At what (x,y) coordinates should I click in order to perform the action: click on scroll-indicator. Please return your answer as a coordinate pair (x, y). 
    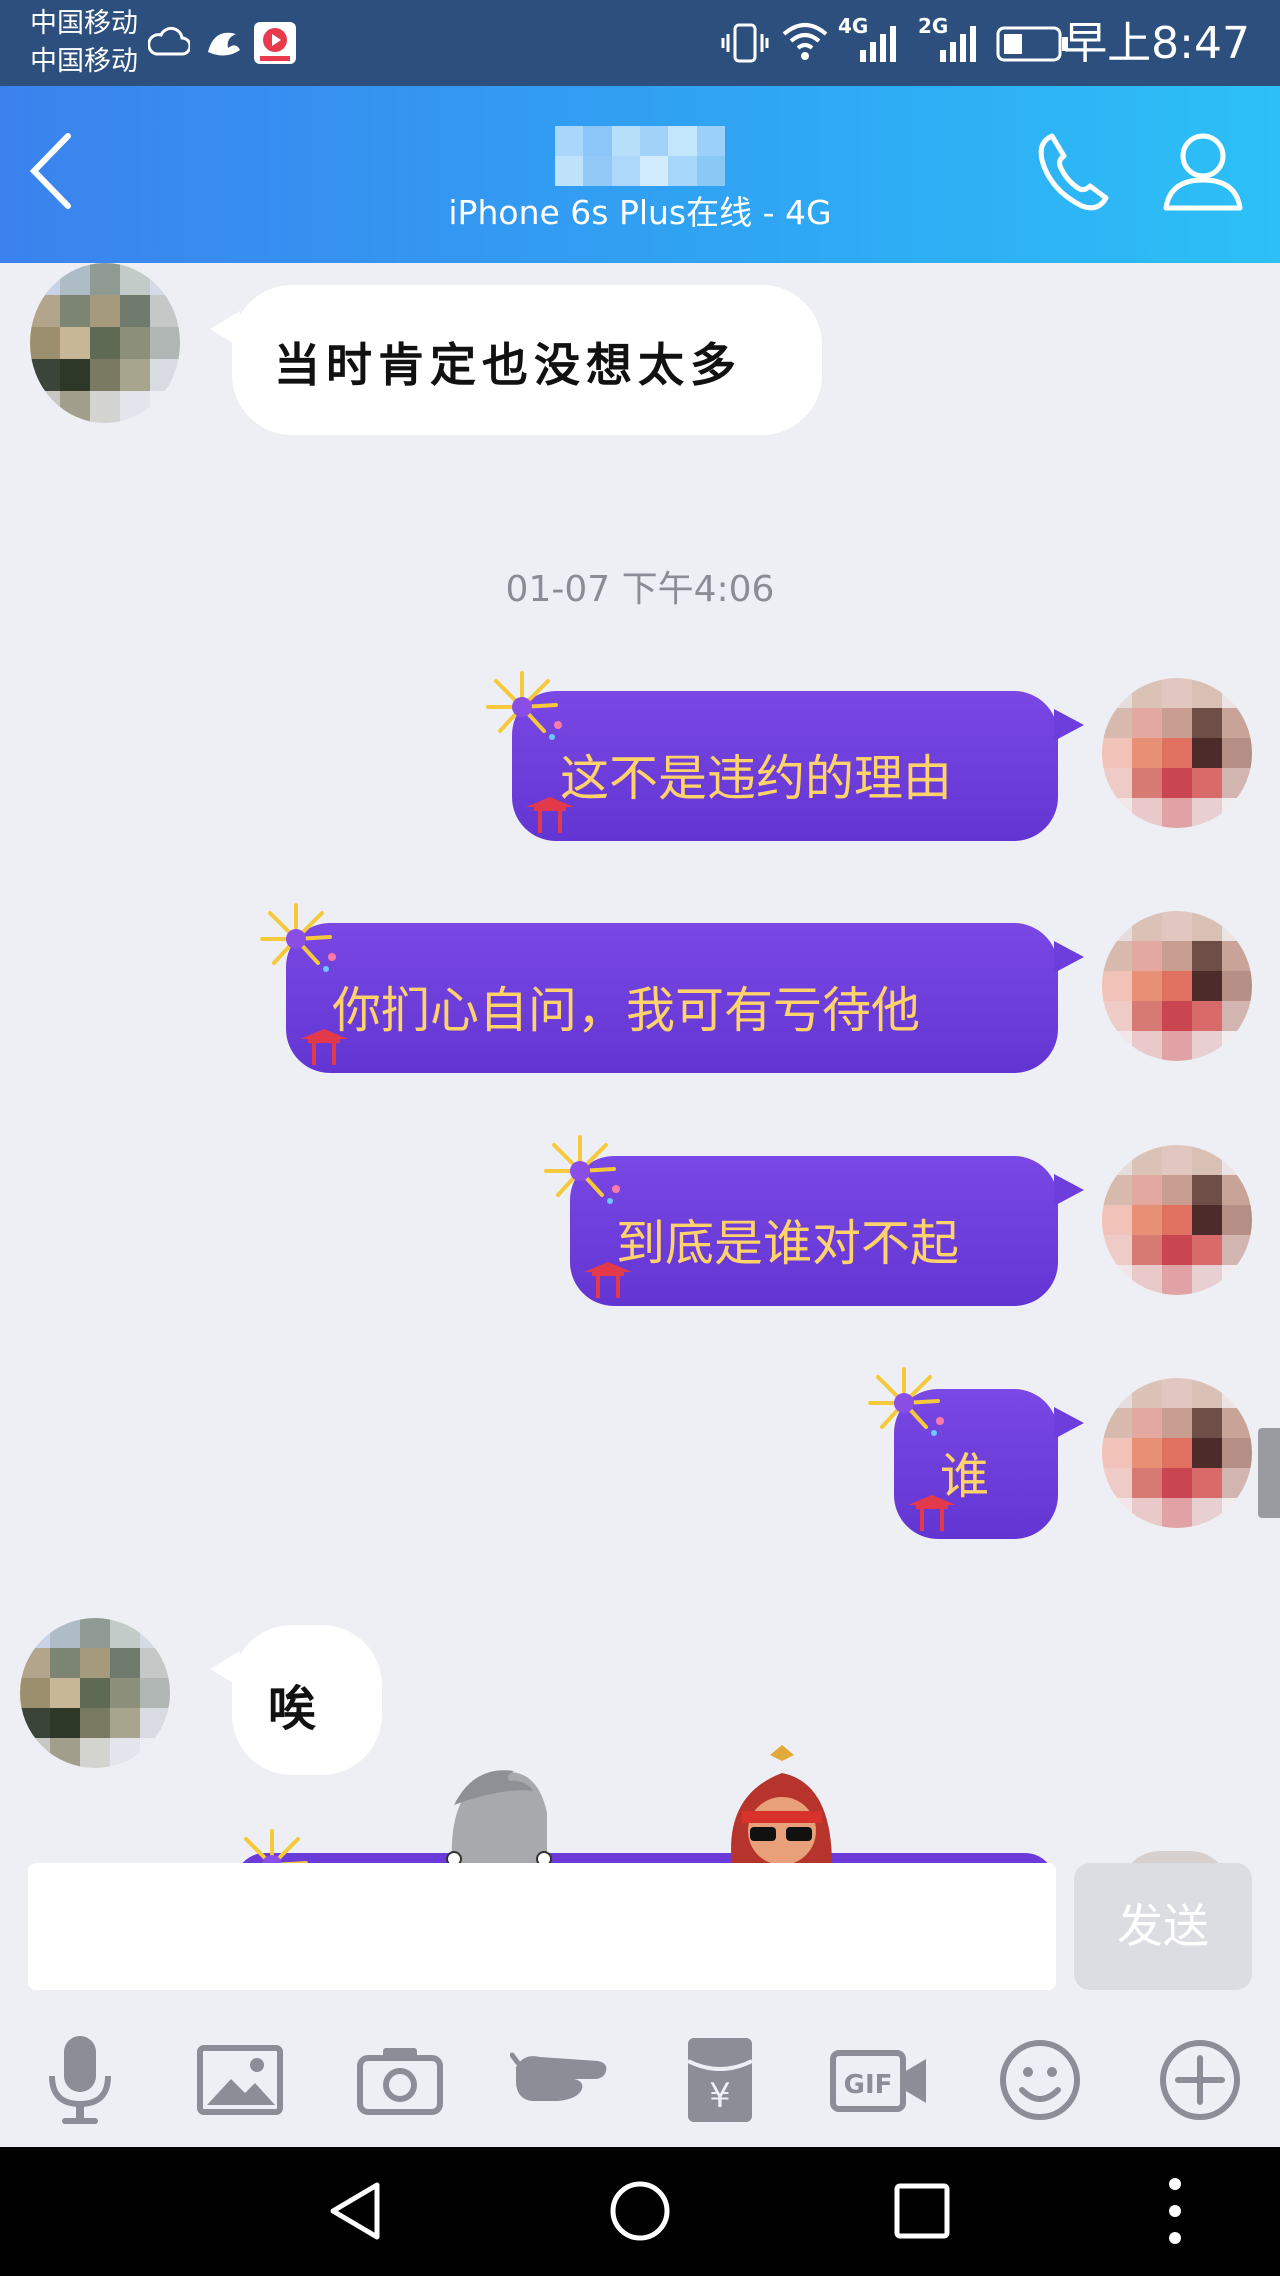
    Looking at the image, I should click on (1269, 1473).